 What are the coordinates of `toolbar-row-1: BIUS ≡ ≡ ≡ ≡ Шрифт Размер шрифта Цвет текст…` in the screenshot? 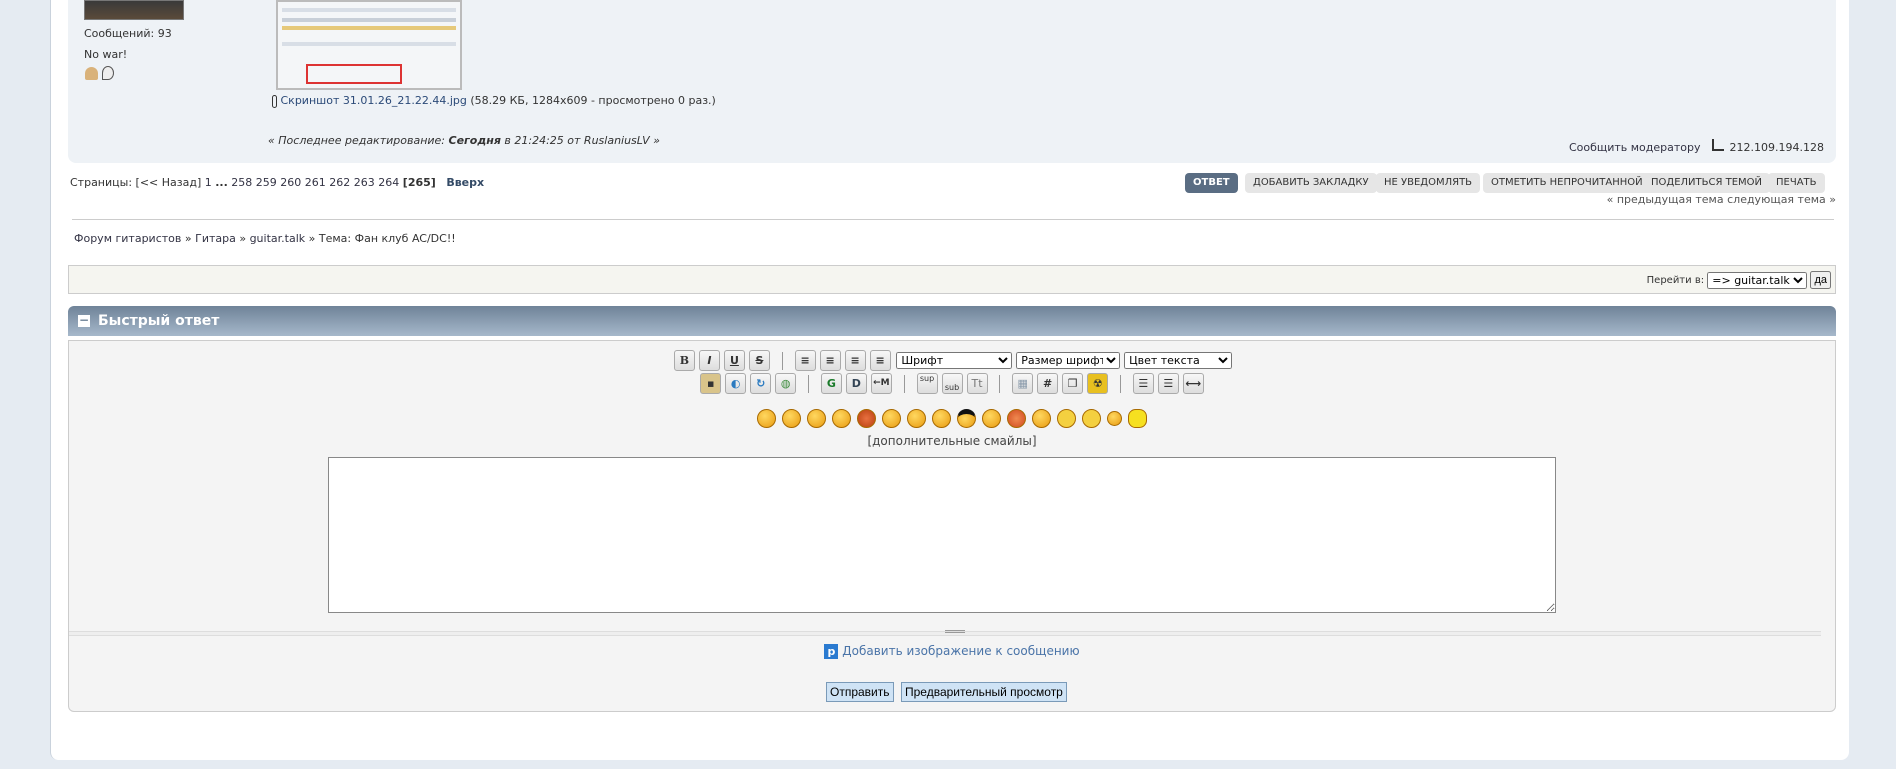 It's located at (952, 360).